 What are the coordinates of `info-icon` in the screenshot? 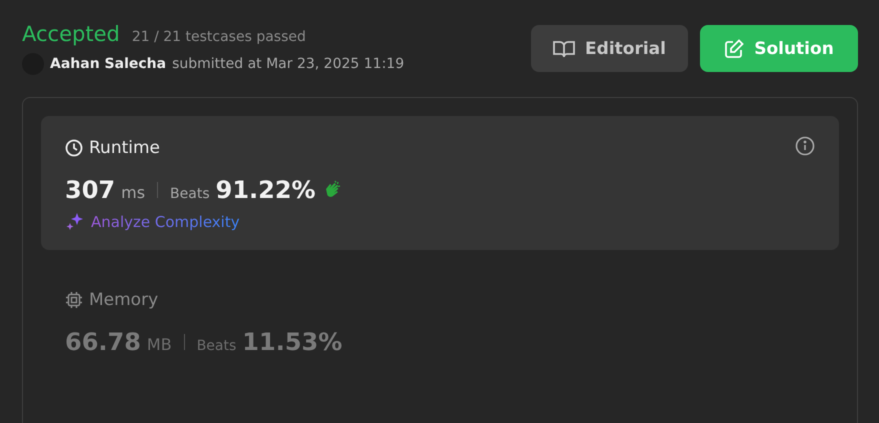 It's located at (805, 146).